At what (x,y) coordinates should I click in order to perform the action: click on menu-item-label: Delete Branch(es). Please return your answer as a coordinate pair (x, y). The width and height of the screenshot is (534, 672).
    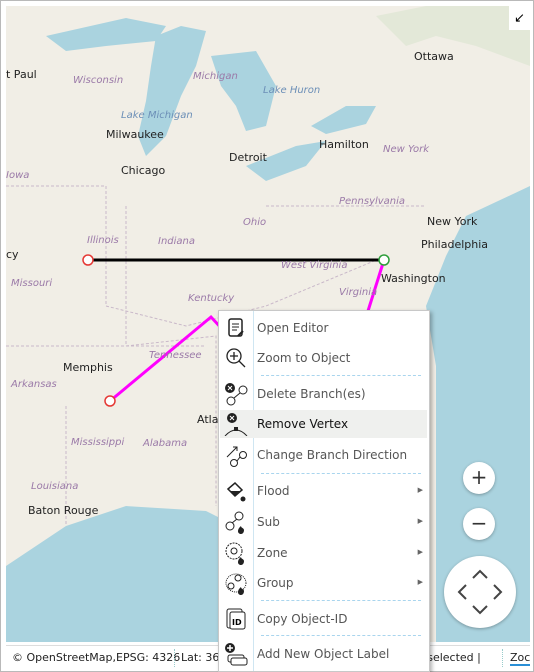
    Looking at the image, I should click on (311, 394).